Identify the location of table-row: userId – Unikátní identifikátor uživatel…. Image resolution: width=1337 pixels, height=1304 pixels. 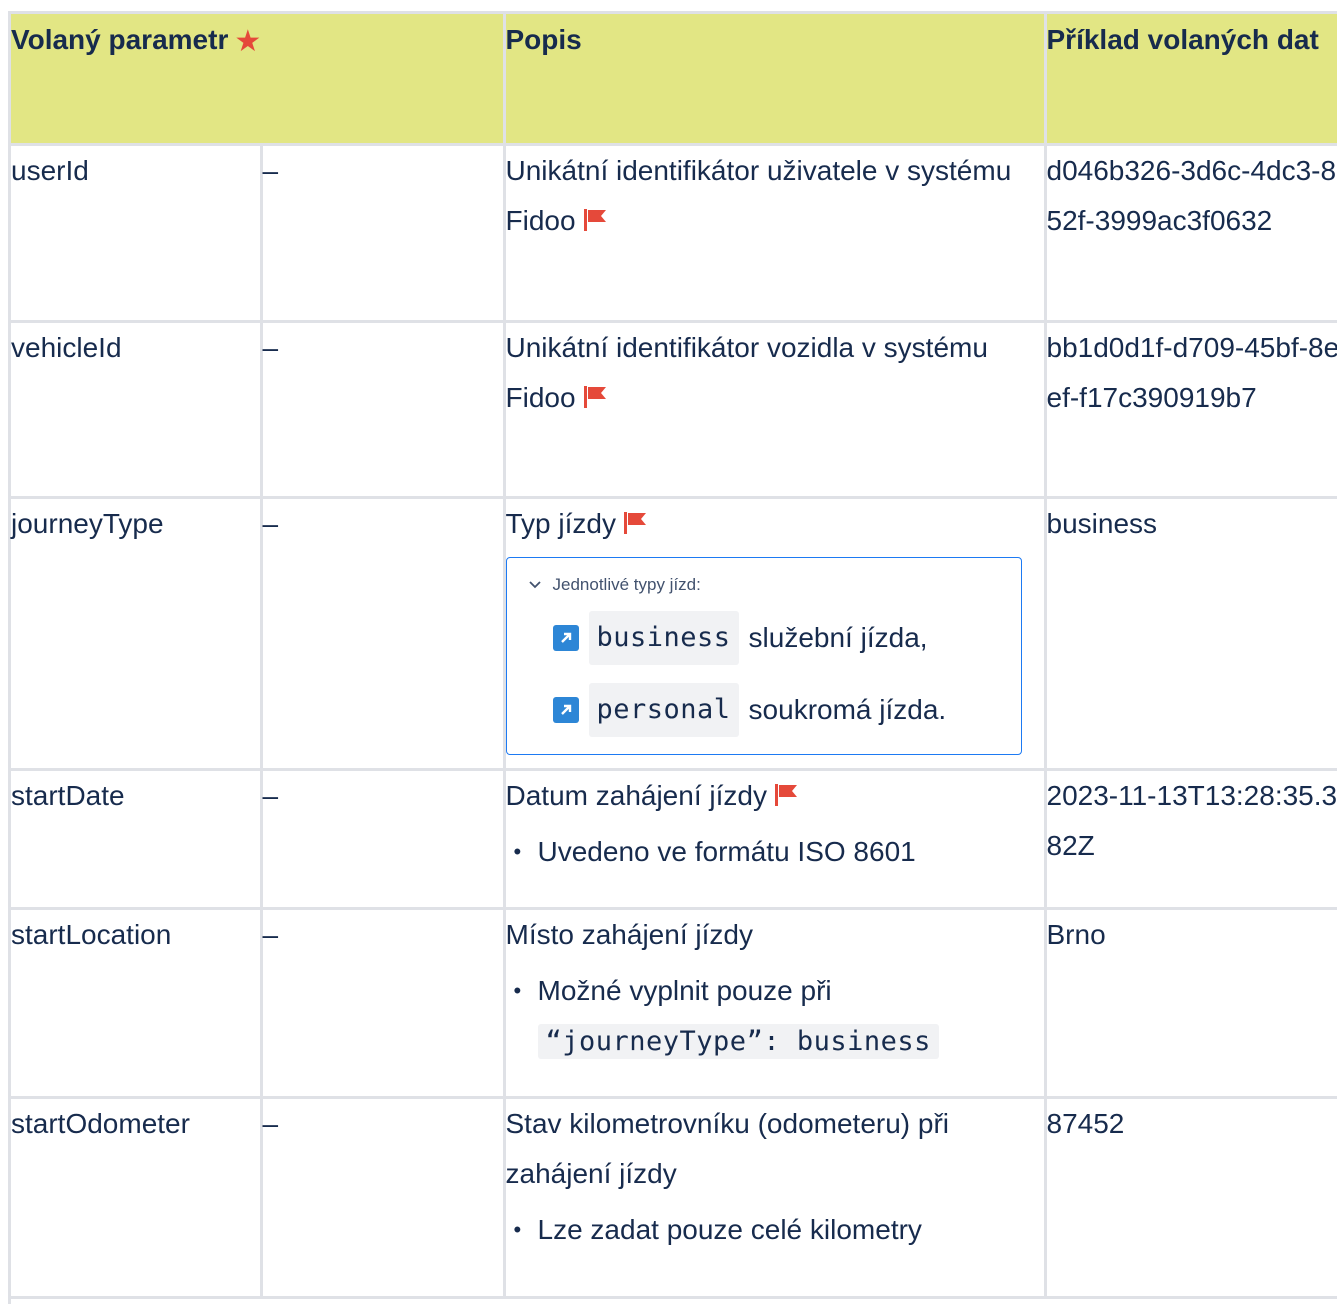
(674, 233).